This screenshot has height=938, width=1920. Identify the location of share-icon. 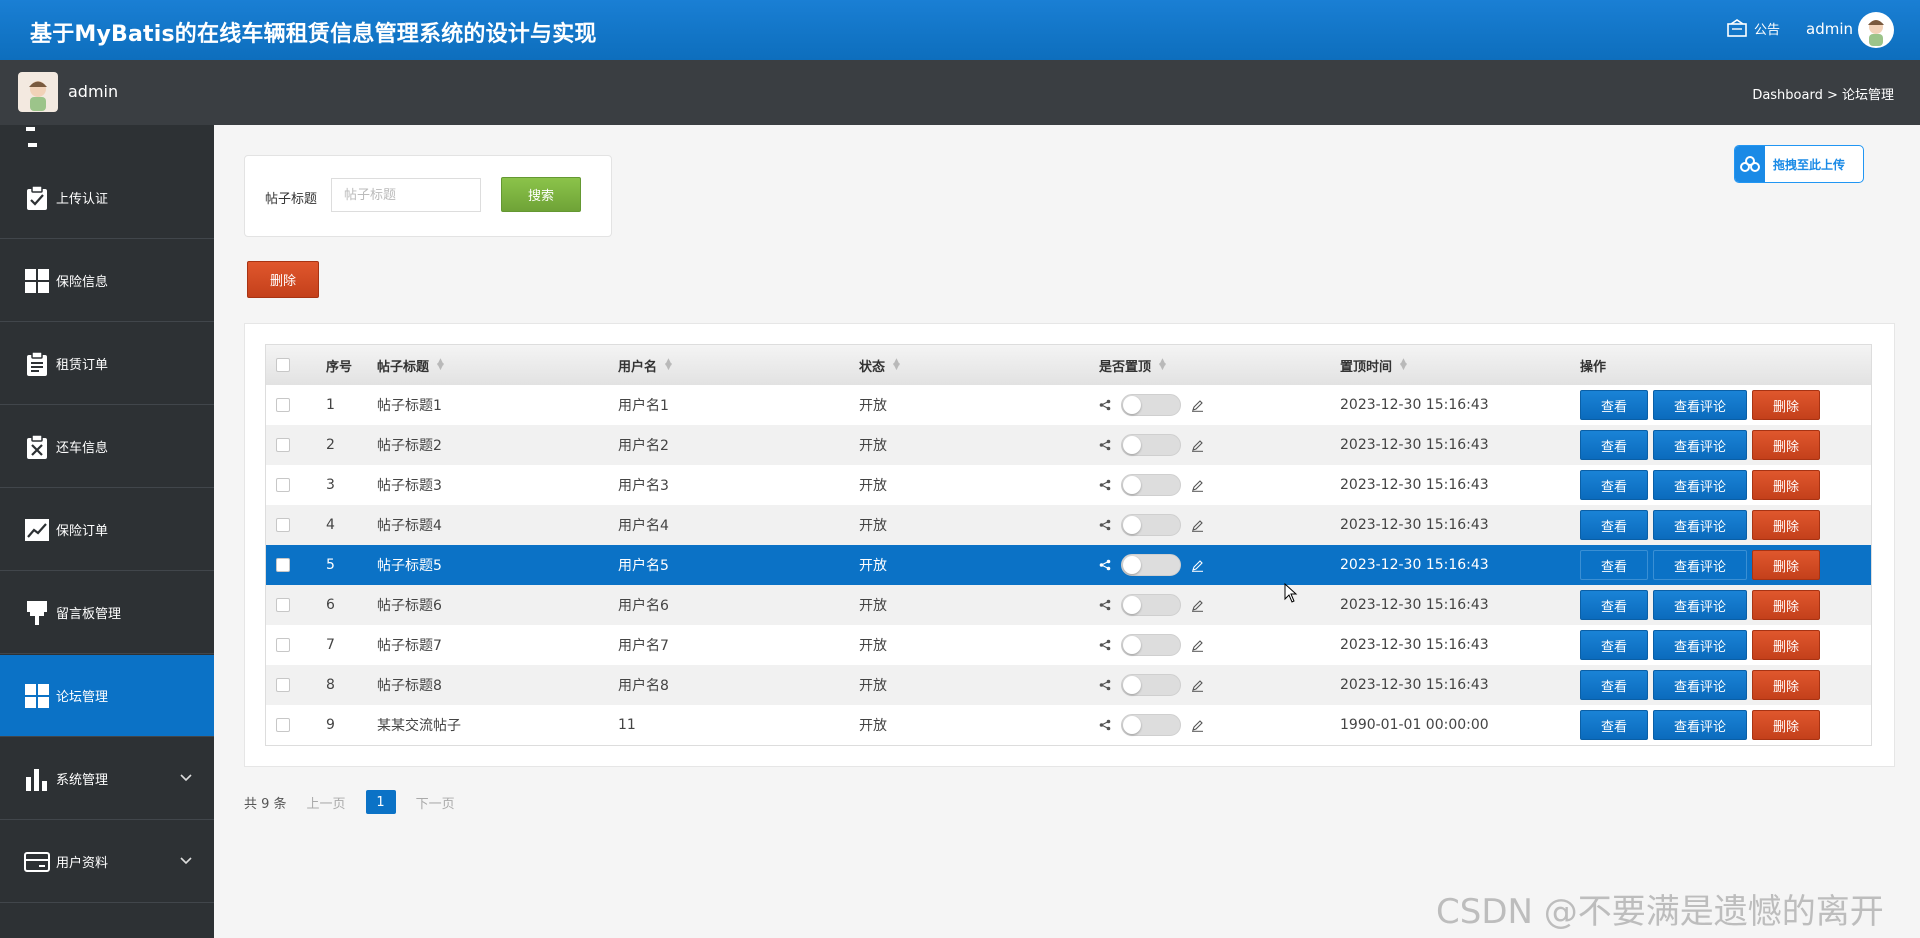
(1105, 645).